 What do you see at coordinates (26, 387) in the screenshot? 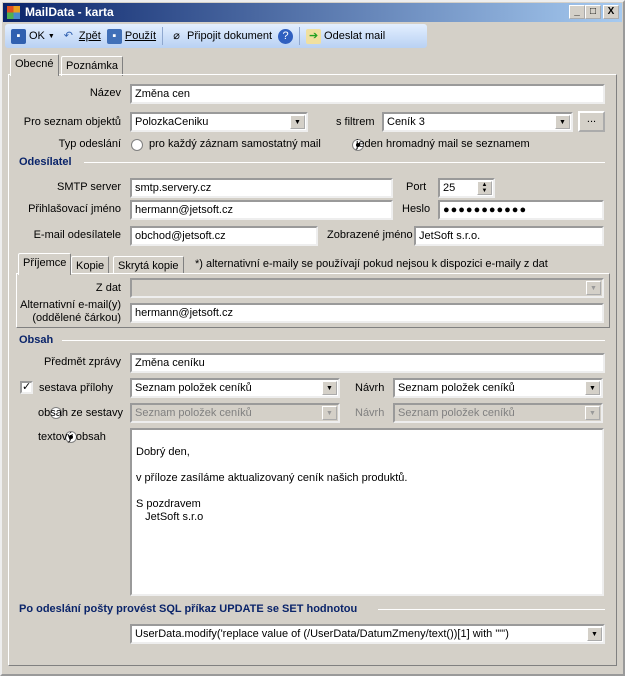
I see `attach-report-checkbox: ✓` at bounding box center [26, 387].